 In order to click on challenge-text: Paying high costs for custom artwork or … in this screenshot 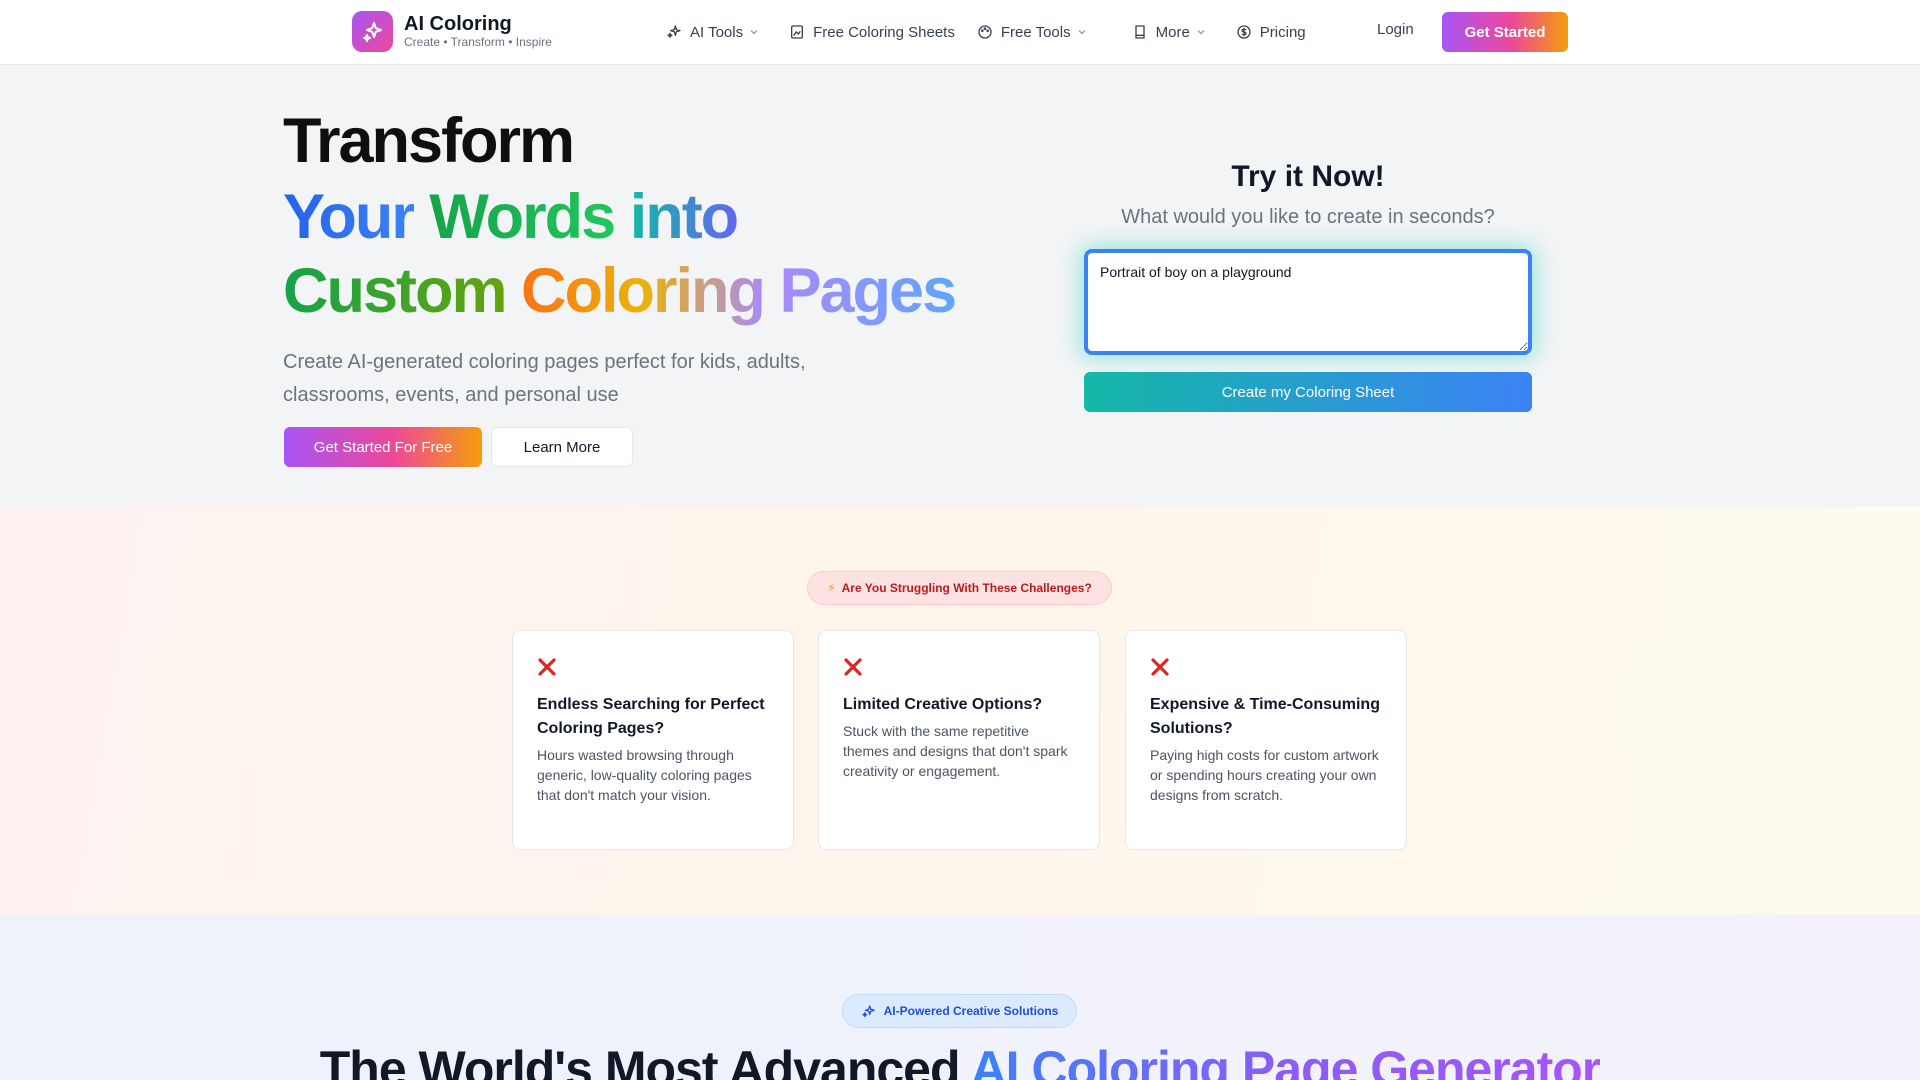, I will do `click(1264, 775)`.